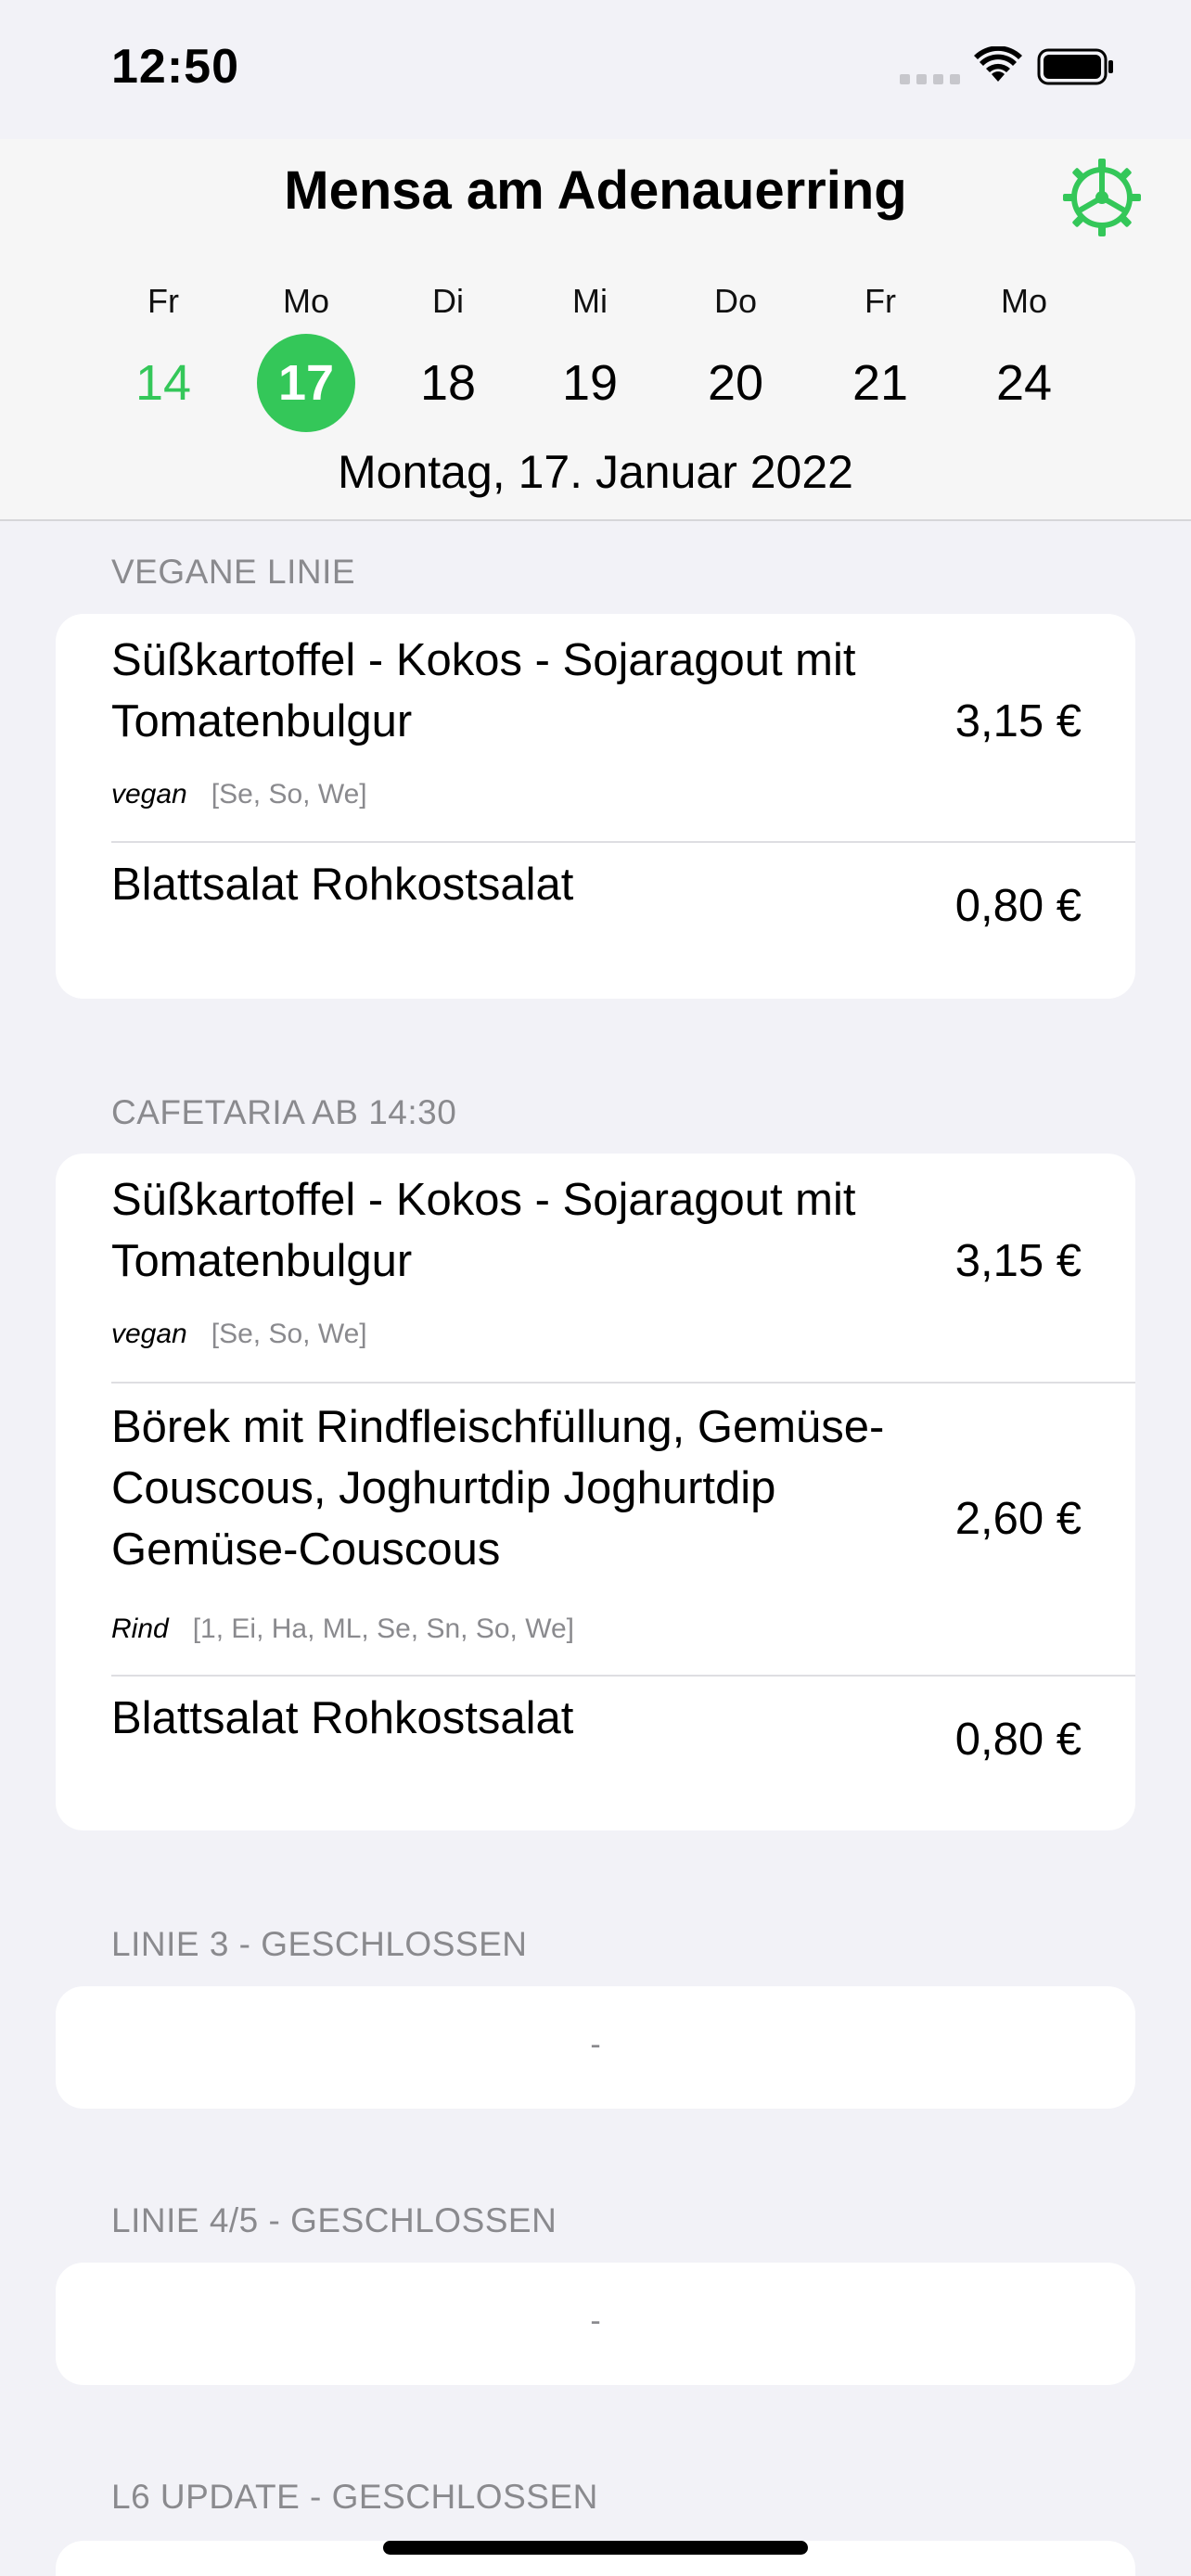 This screenshot has height=2576, width=1191. Describe the element at coordinates (998, 64) in the screenshot. I see `wifi-icon` at that location.